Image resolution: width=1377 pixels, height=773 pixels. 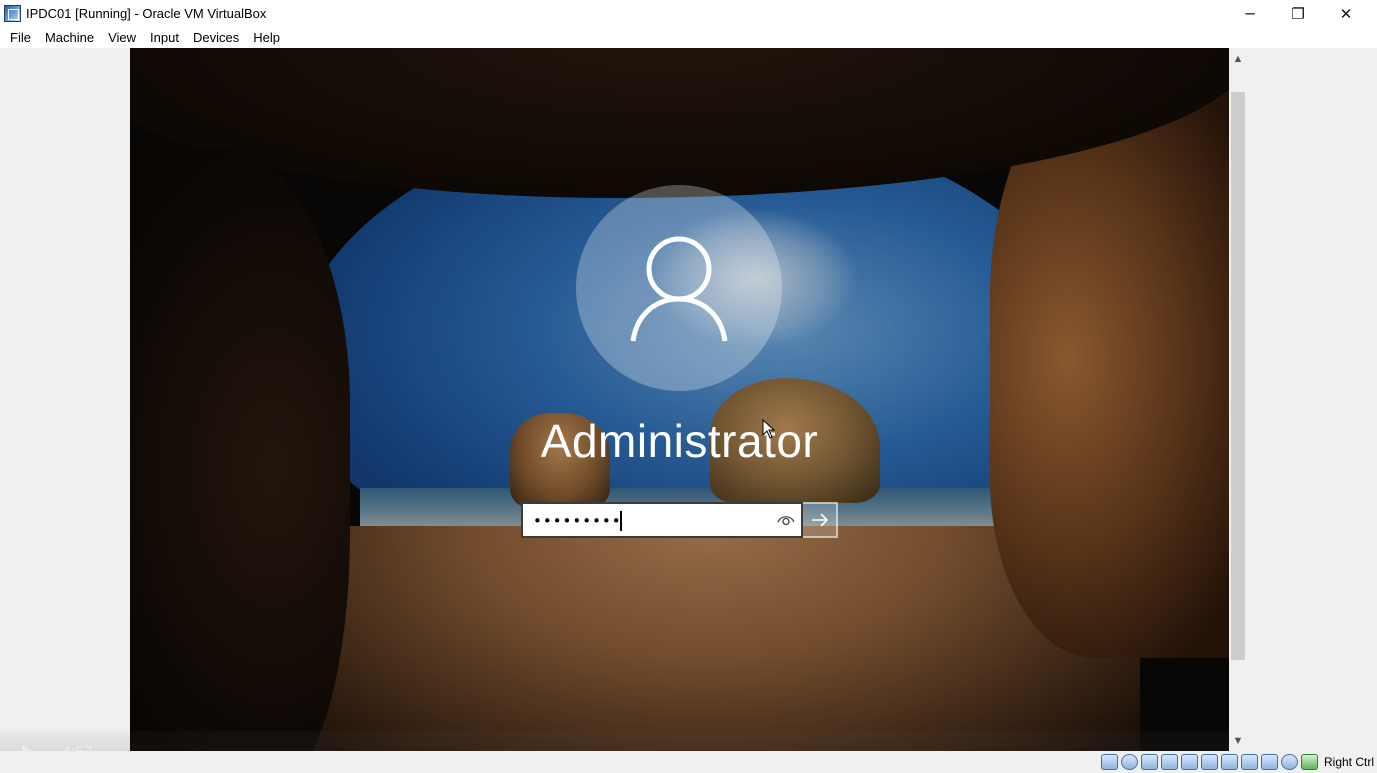 What do you see at coordinates (1249, 762) in the screenshot?
I see `video-capture-icon` at bounding box center [1249, 762].